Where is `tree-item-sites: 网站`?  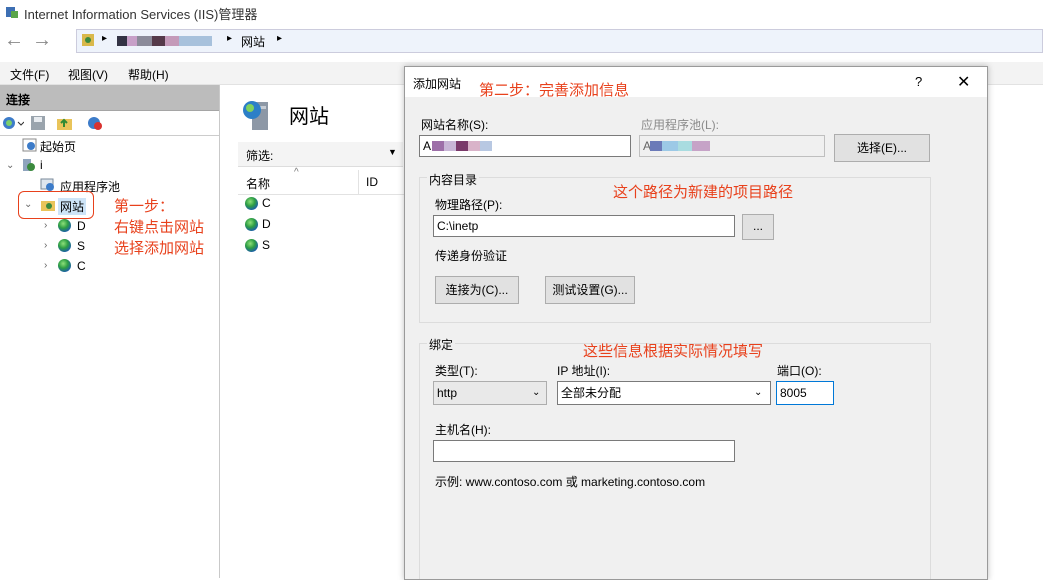
tree-item-sites: 网站 is located at coordinates (72, 206).